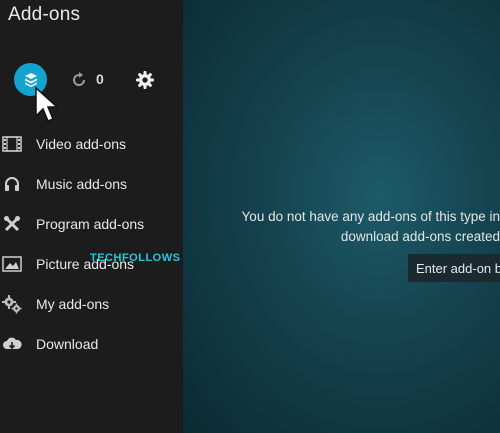 Image resolution: width=500 pixels, height=433 pixels. Describe the element at coordinates (135, 258) in the screenshot. I see `watermark-text: TECHFOLLOWS` at that location.